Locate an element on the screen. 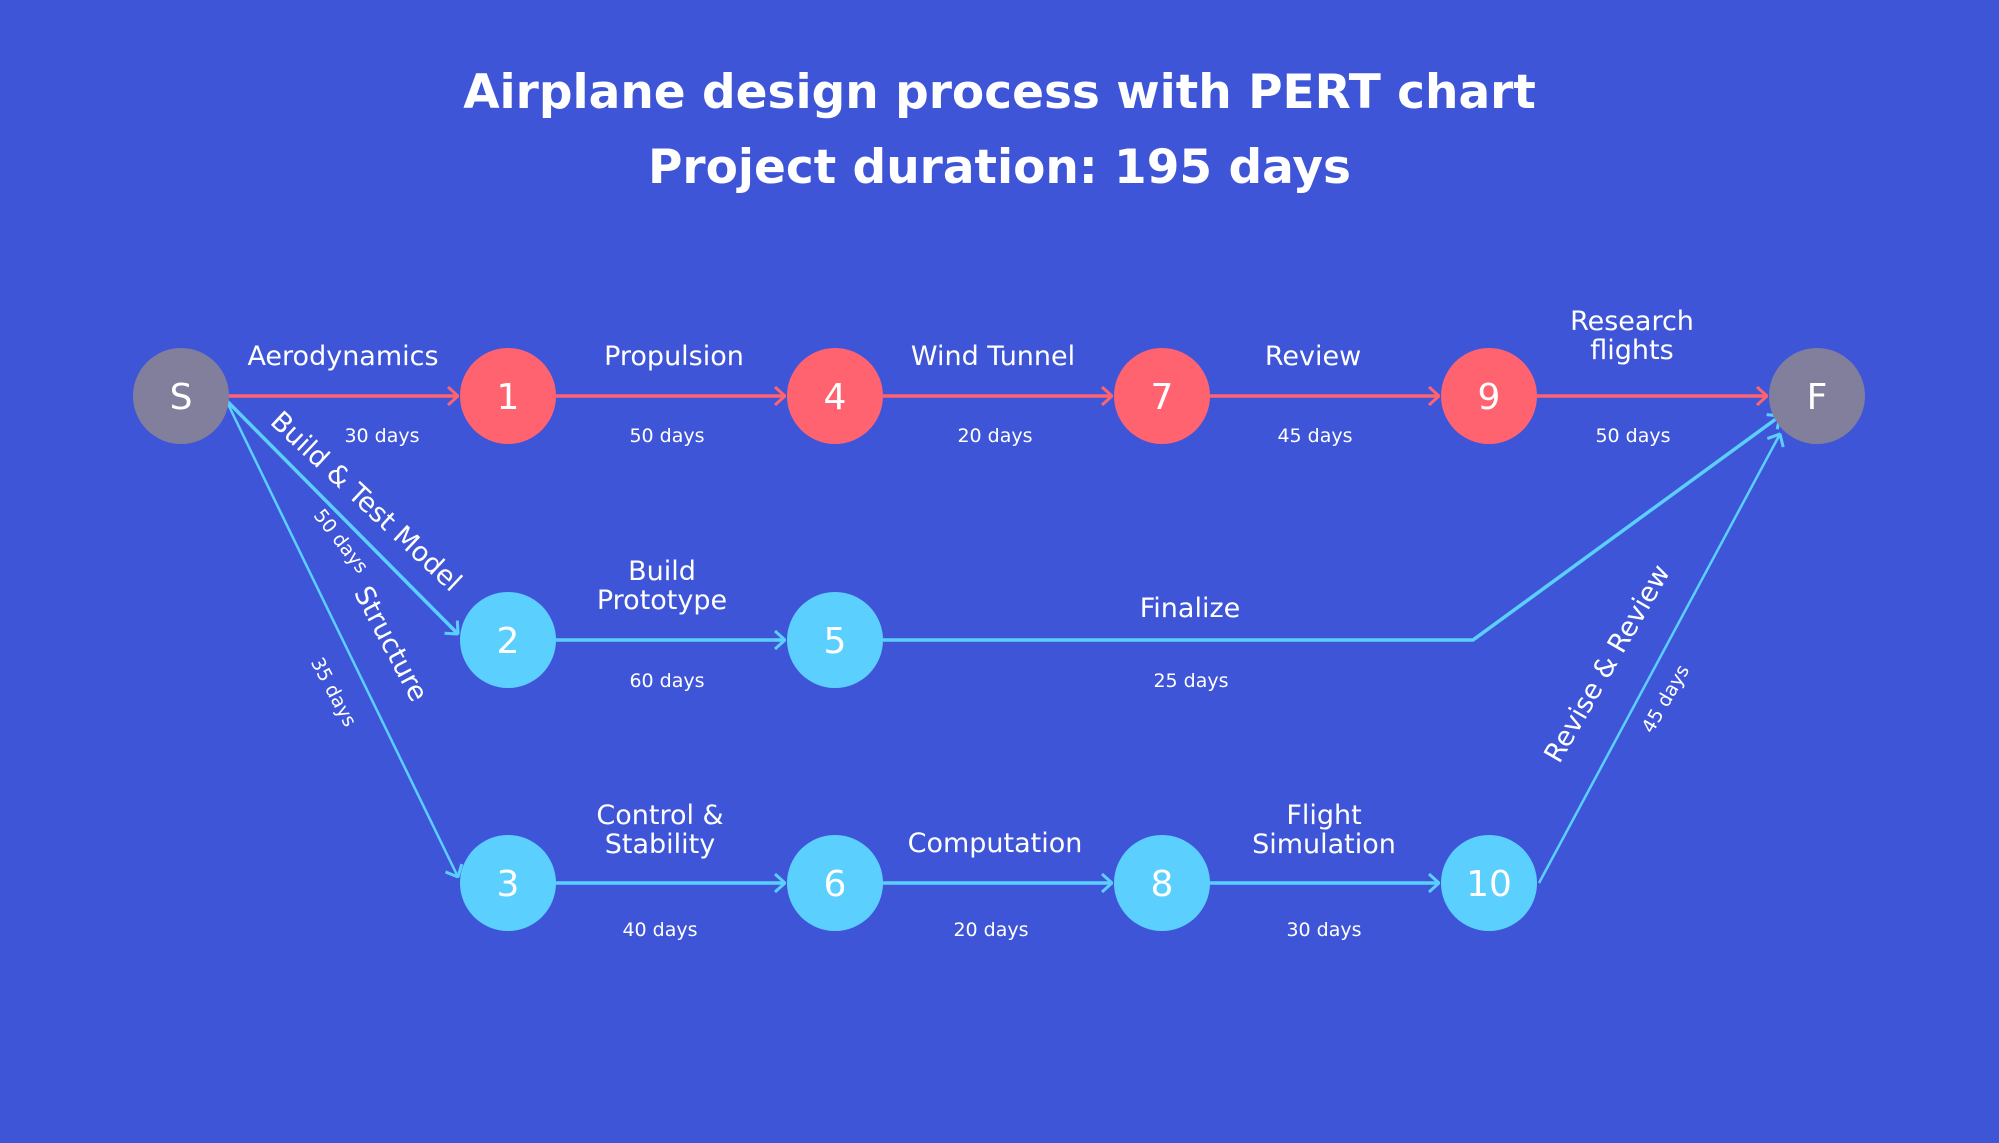 Image resolution: width=1999 pixels, height=1143 pixels. task-duration: 35 days is located at coordinates (333, 692).